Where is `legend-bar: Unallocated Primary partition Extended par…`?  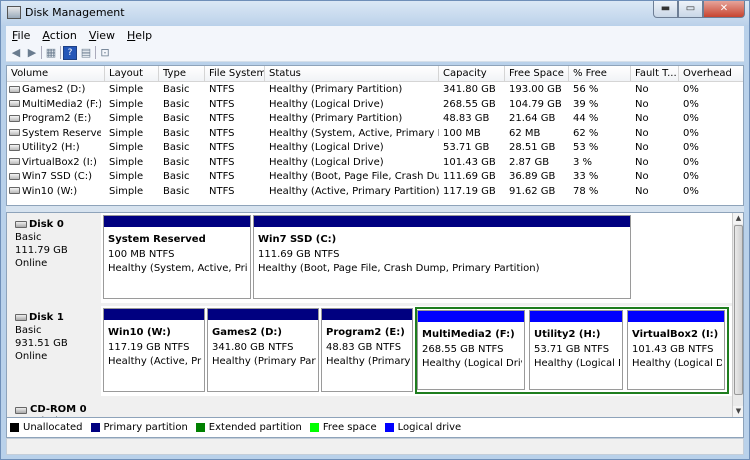 legend-bar: Unallocated Primary partition Extended par… is located at coordinates (375, 428).